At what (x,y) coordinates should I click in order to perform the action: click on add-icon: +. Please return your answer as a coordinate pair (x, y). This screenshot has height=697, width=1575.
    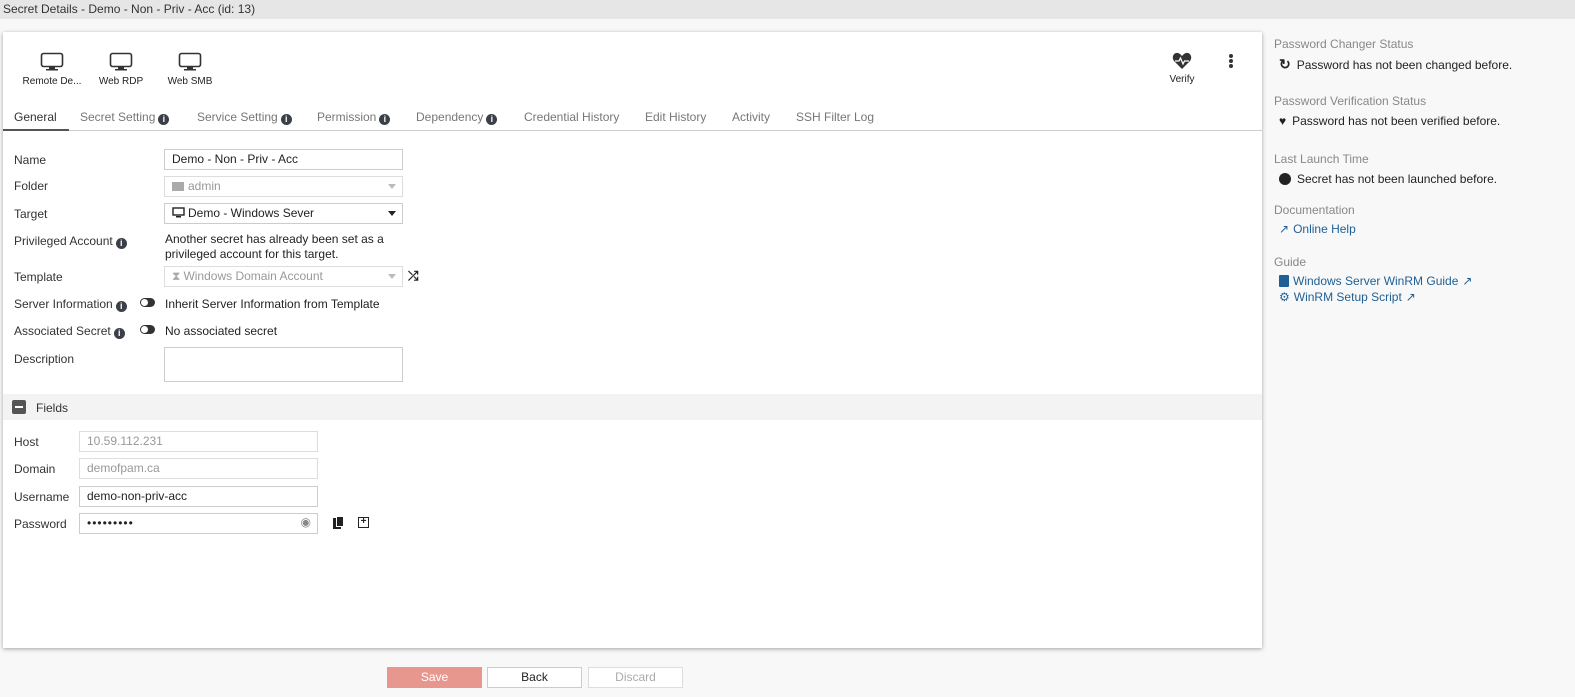
    Looking at the image, I should click on (363, 522).